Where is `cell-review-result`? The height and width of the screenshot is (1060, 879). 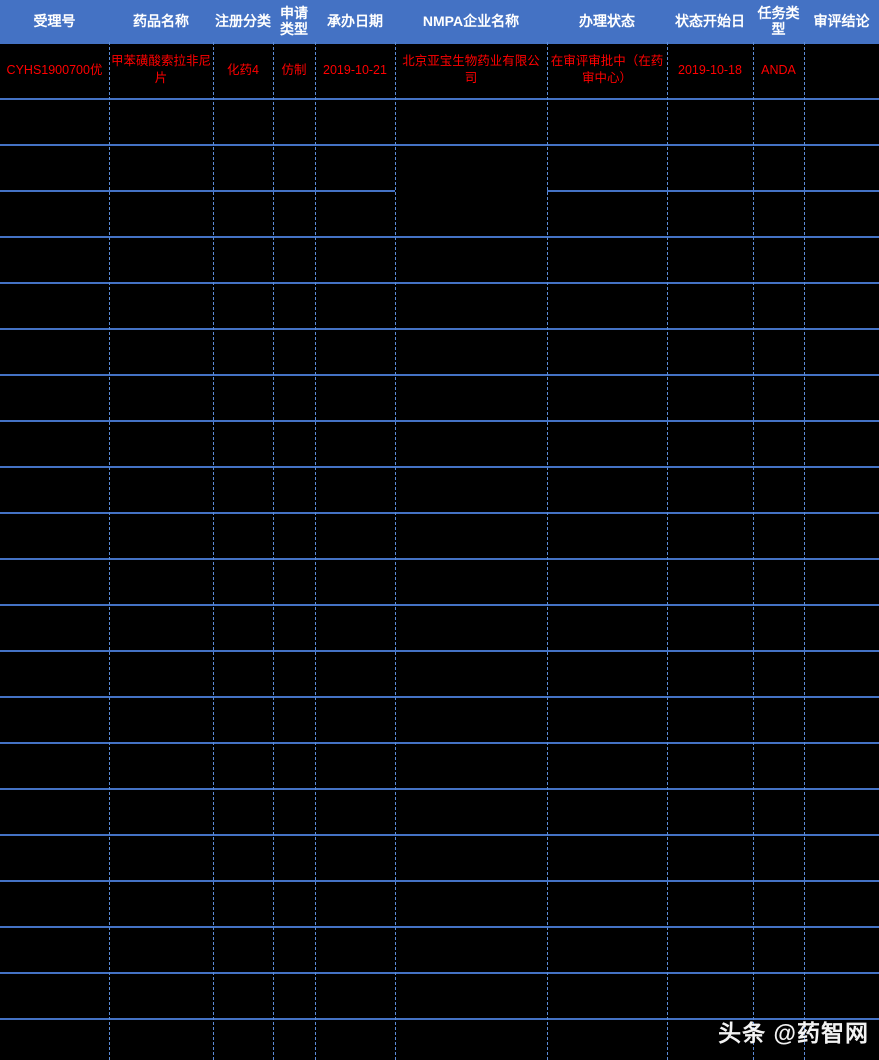
cell-review-result is located at coordinates (841, 70).